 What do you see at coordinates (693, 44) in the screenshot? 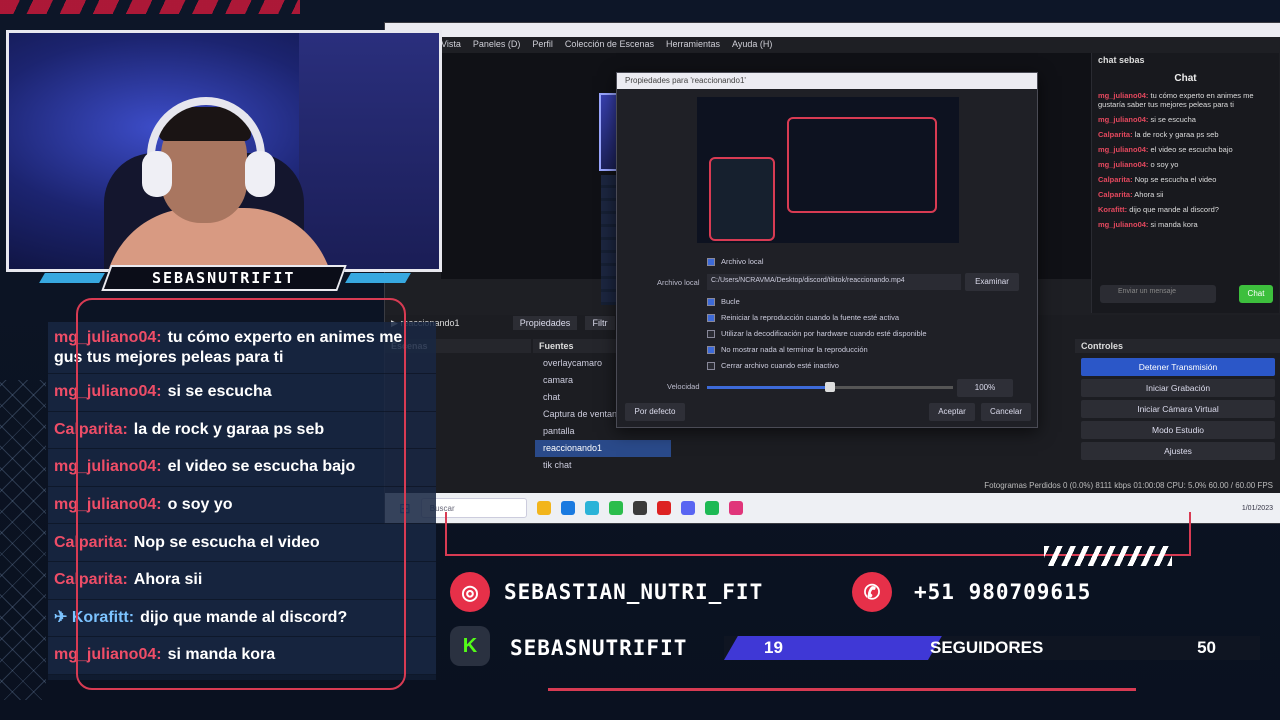
I see `menu-item-herramientas: Herramientas` at bounding box center [693, 44].